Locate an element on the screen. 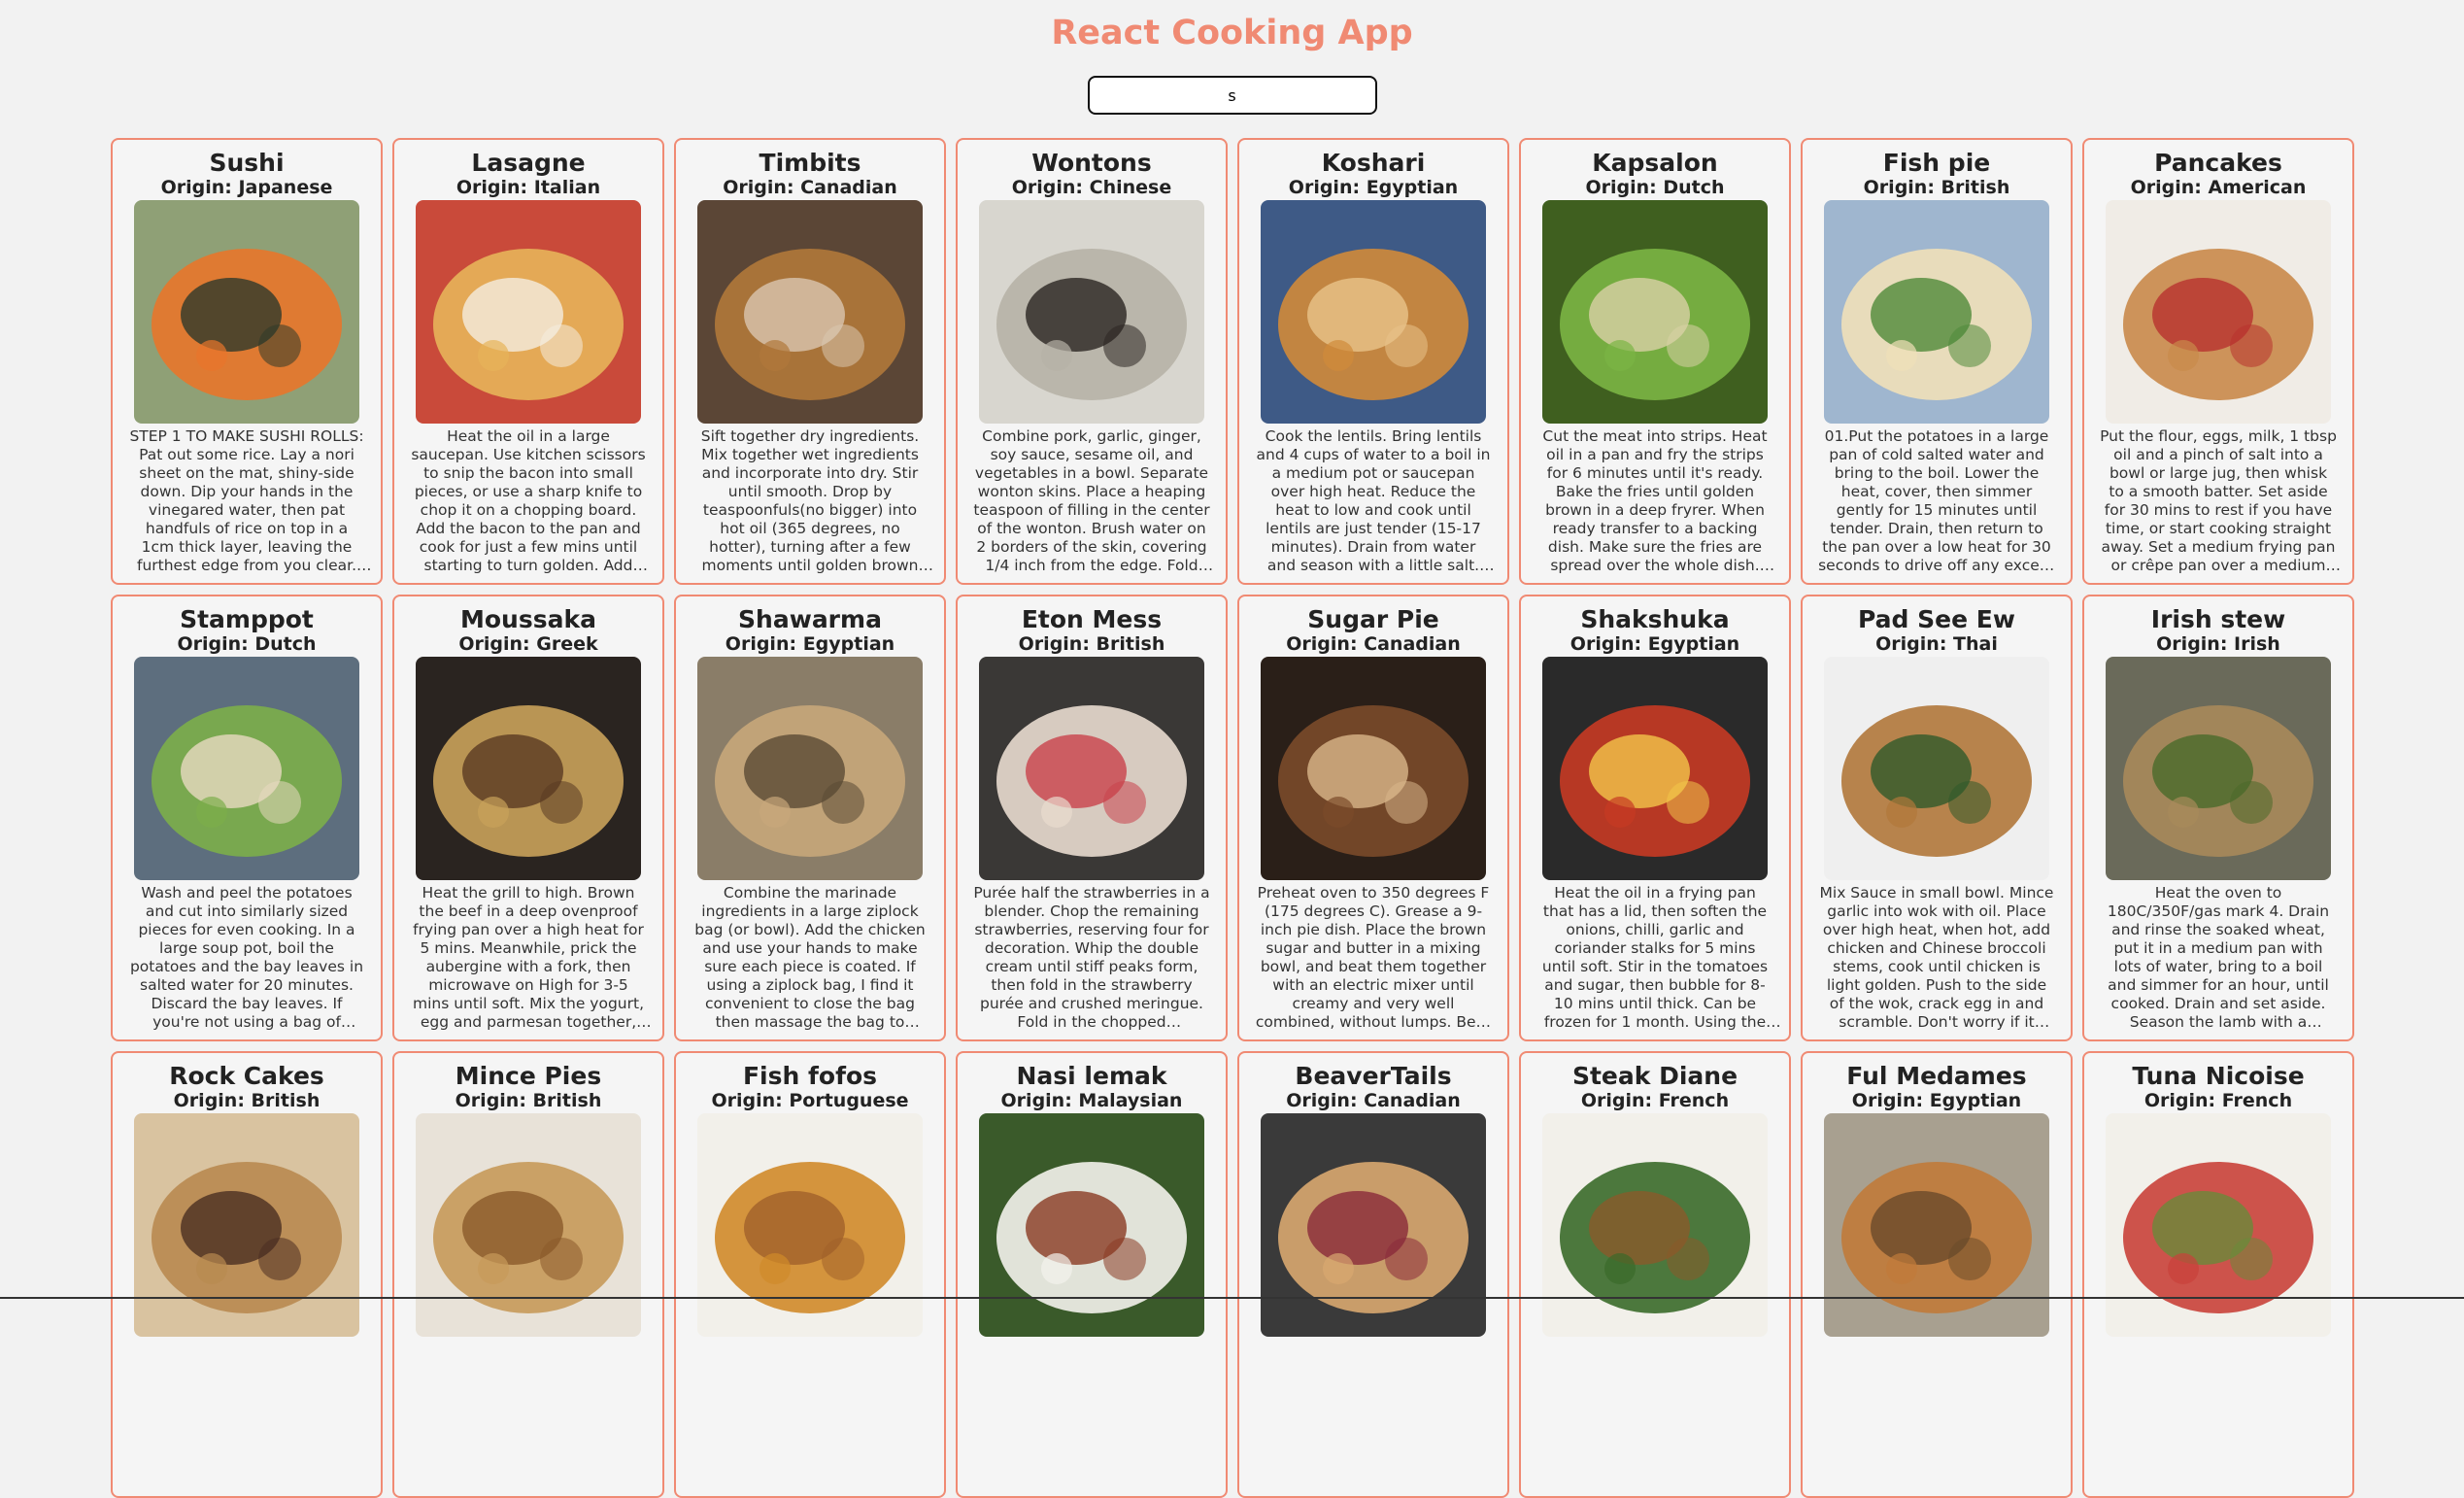 The width and height of the screenshot is (2464, 1498). kapsalon-image is located at coordinates (1655, 312).